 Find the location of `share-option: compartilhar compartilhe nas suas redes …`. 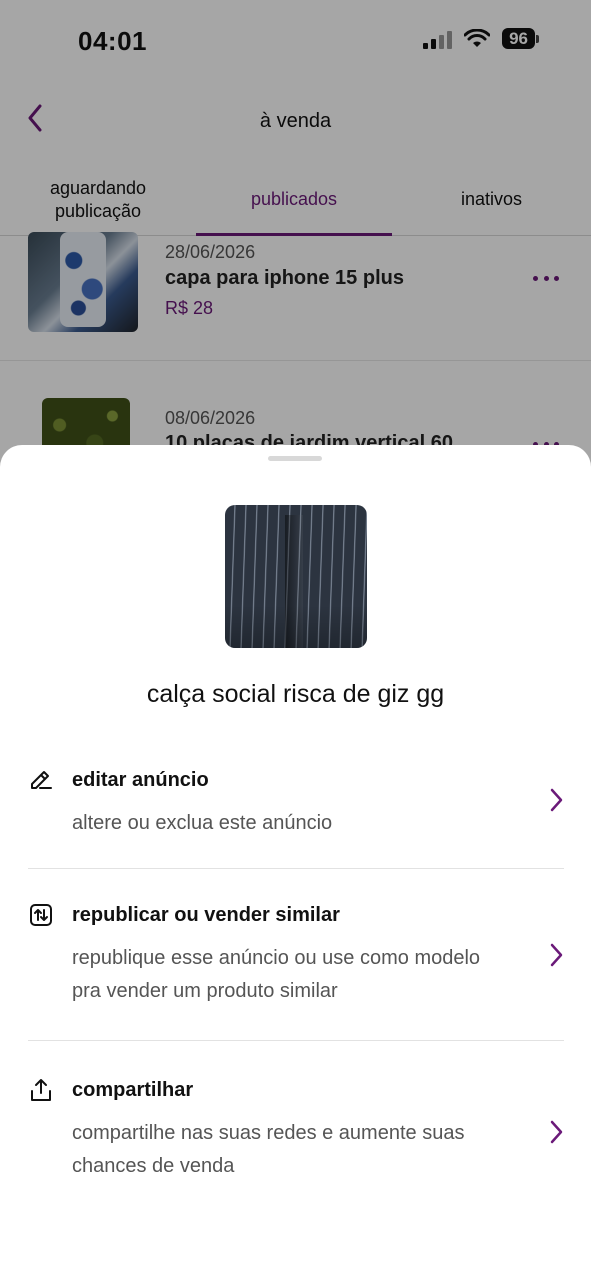

share-option: compartilhar compartilhe nas suas redes … is located at coordinates (296, 1135).